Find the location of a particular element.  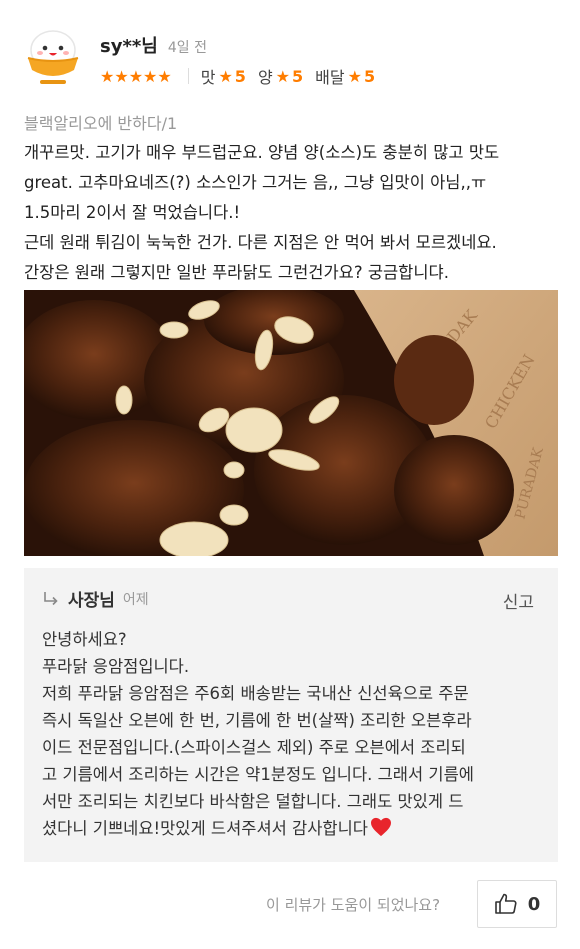

heart-icon is located at coordinates (380, 827).